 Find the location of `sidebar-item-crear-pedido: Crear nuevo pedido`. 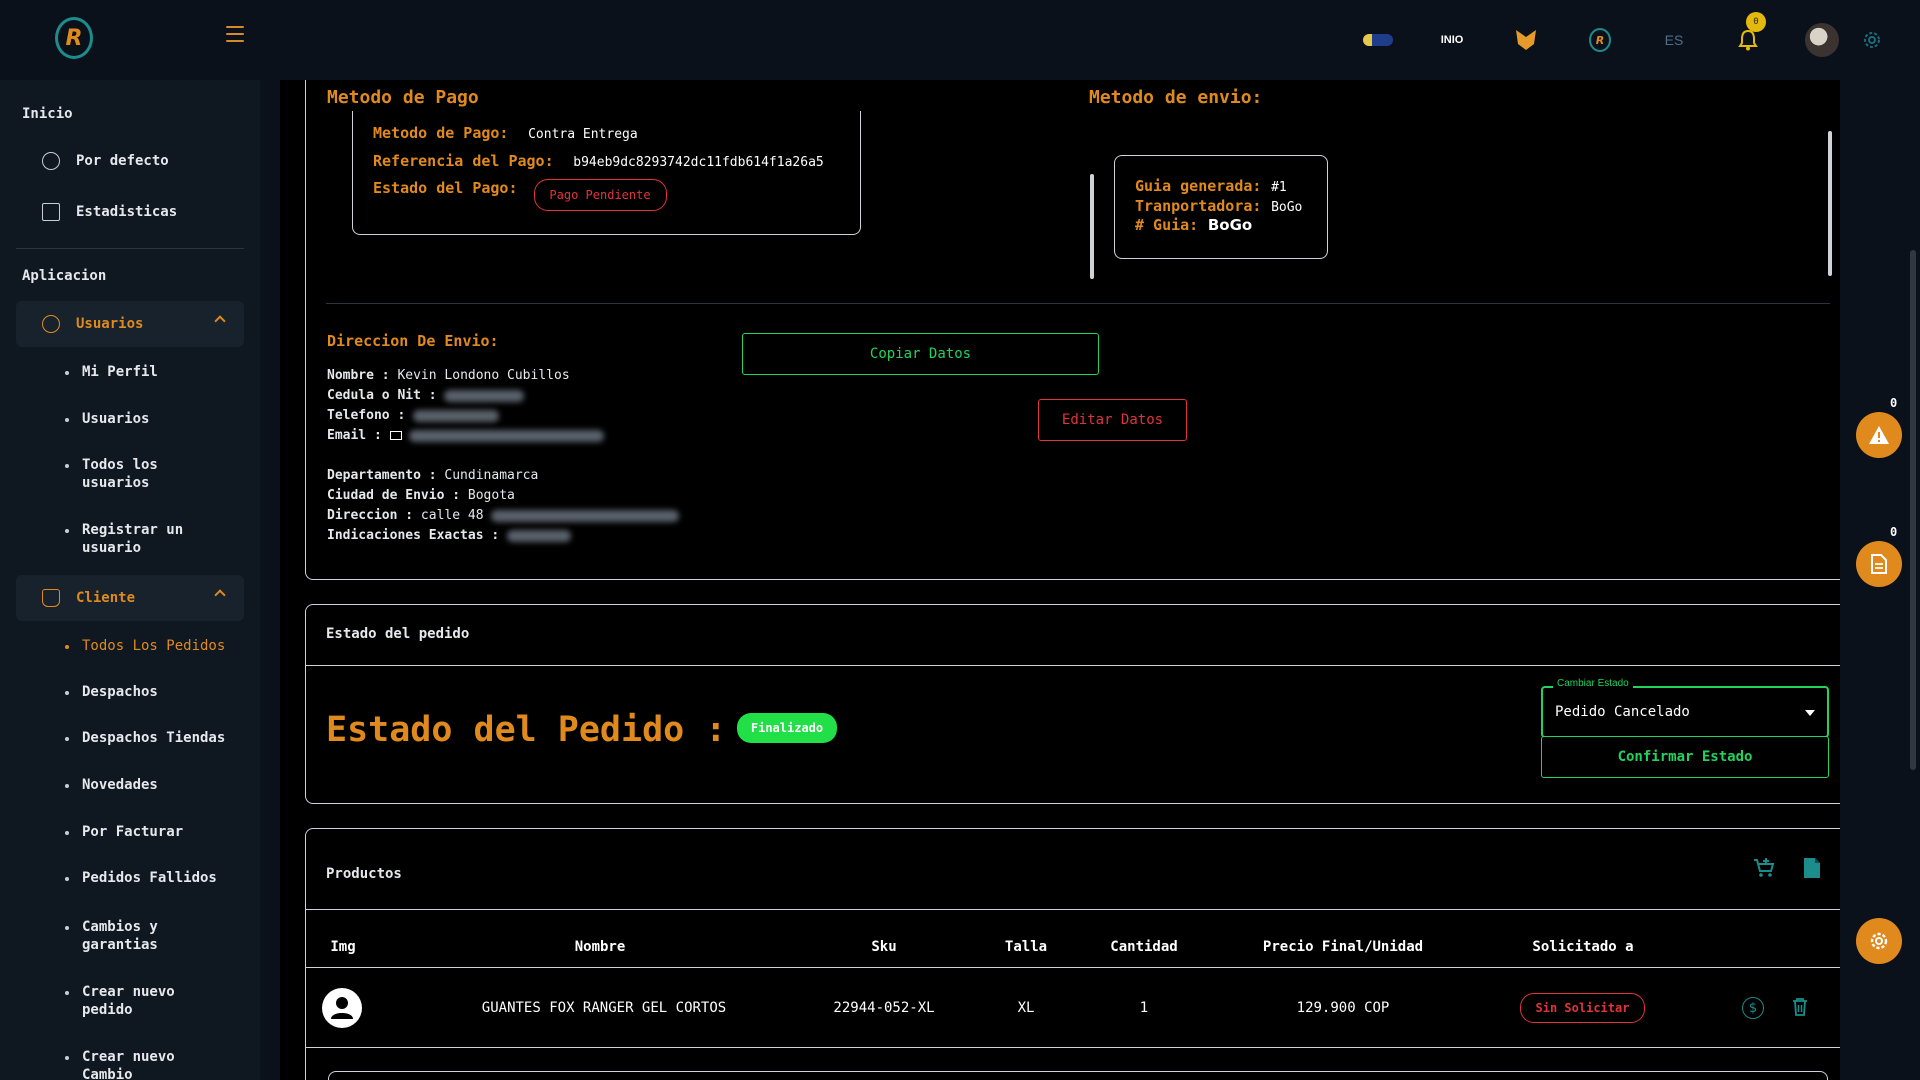

sidebar-item-crear-pedido: Crear nuevo pedido is located at coordinates (148, 1001).